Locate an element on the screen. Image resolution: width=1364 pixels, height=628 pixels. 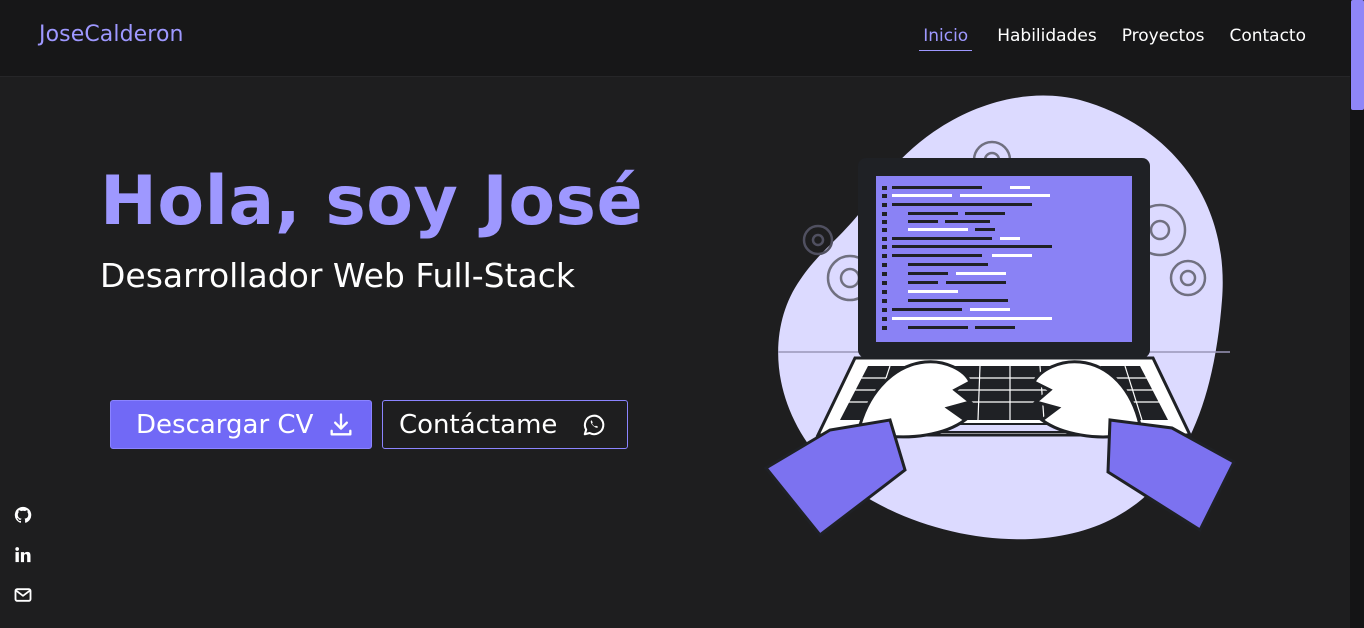
contact-label: Contáctame is located at coordinates (478, 424).